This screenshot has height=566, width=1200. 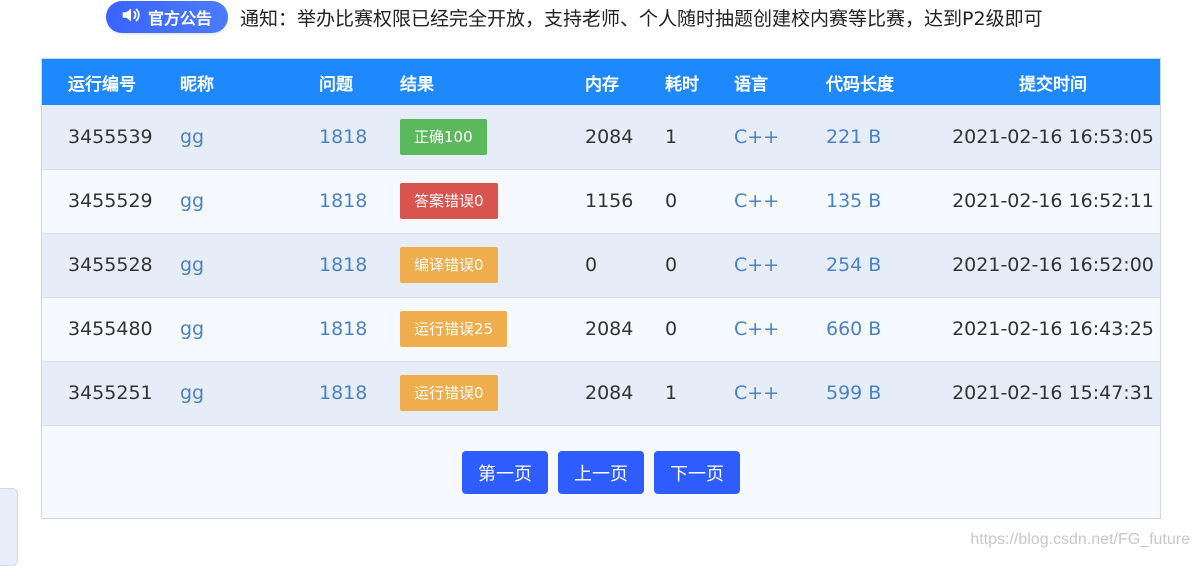 I want to click on side-float-tab, so click(x=9, y=527).